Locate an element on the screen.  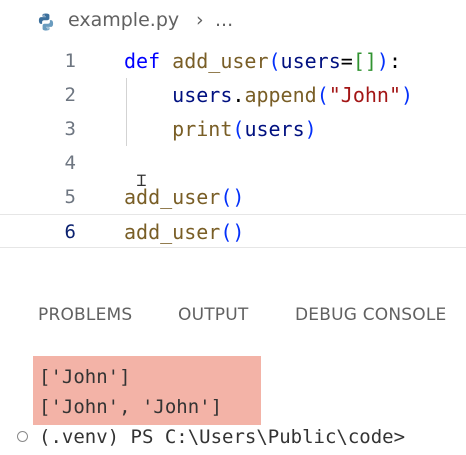
code-line: 2 users.append("John") is located at coordinates (233, 95).